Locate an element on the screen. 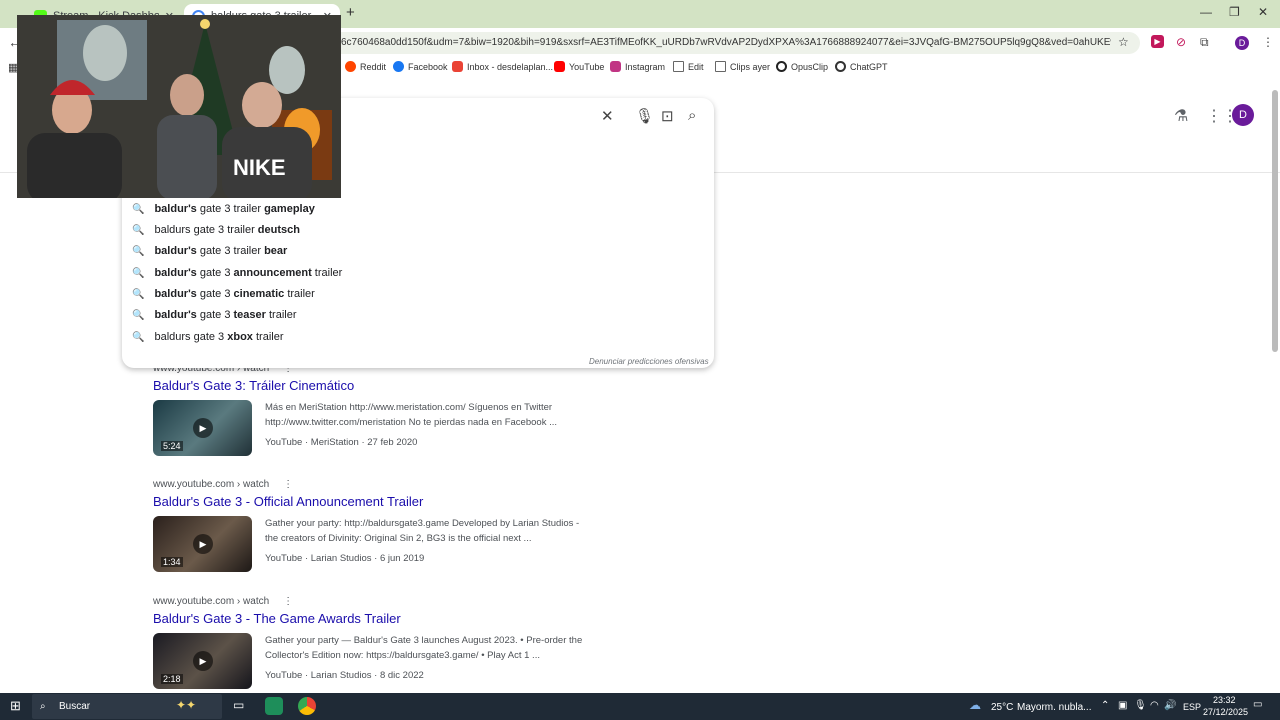 The image size is (1280, 720). result-meta: YouTube · Larian Studios · 8 dic 2022 is located at coordinates (344, 675).